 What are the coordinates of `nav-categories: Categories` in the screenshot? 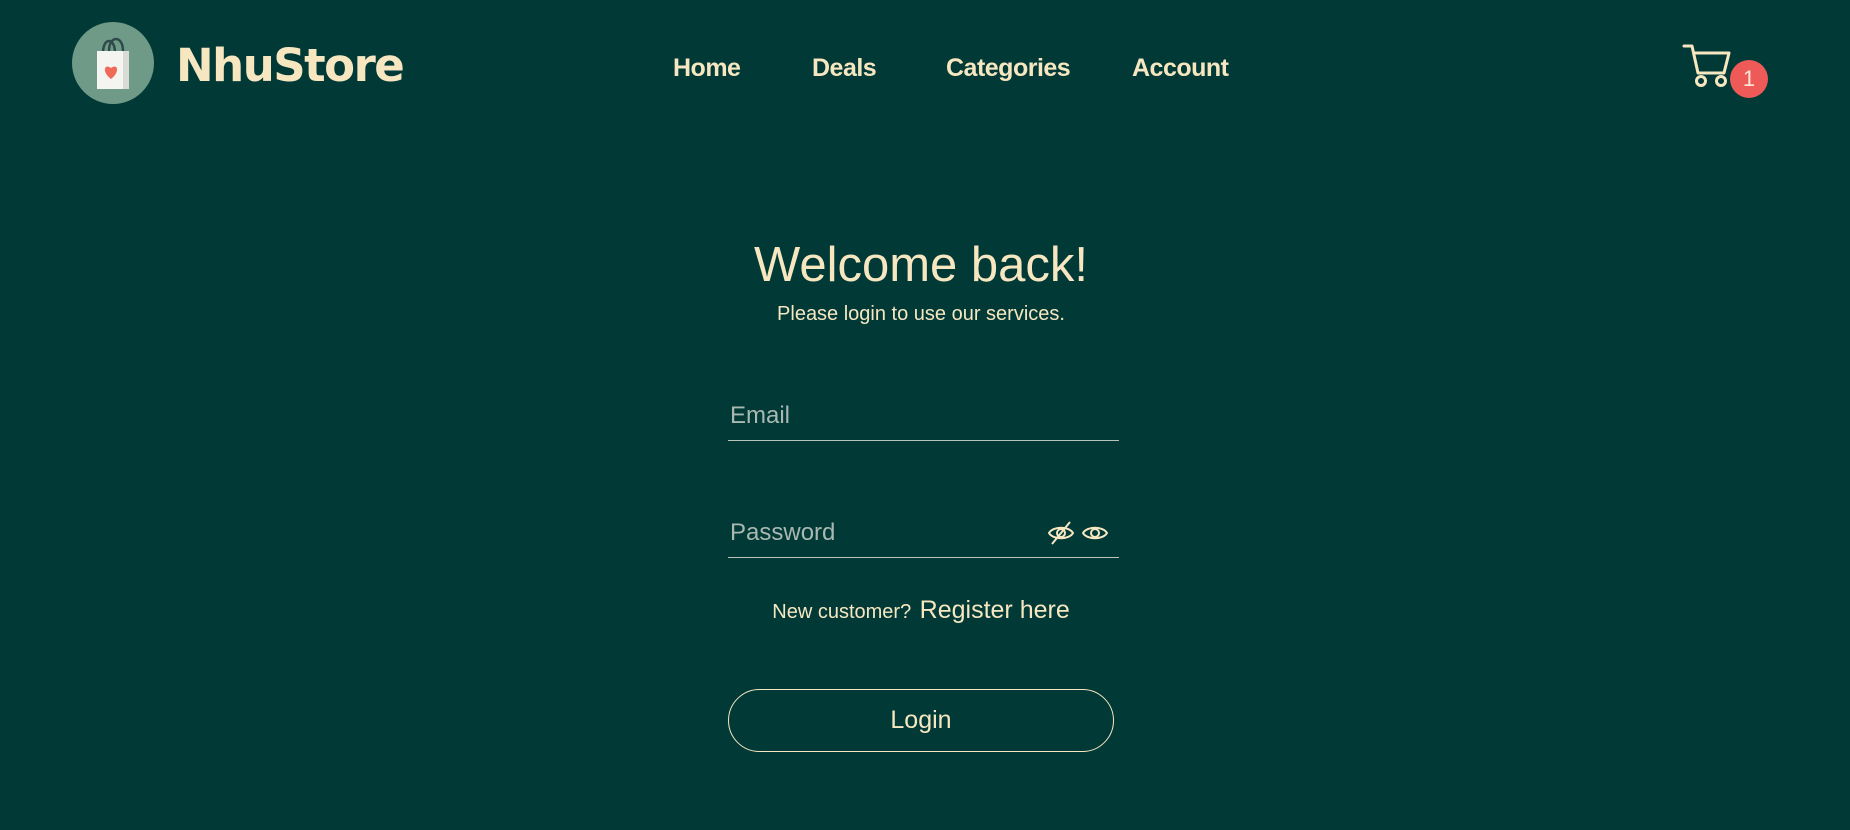 It's located at (1008, 68).